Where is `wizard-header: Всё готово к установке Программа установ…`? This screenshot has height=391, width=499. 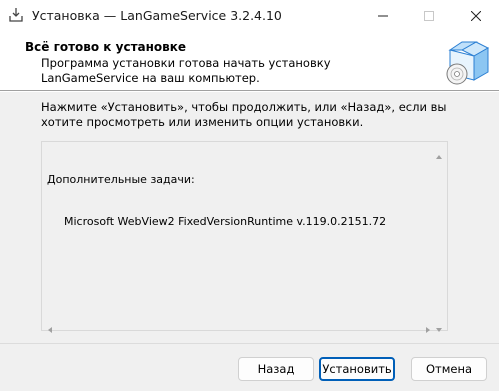
wizard-header: Всё готово к установке Программа установ… is located at coordinates (249, 61).